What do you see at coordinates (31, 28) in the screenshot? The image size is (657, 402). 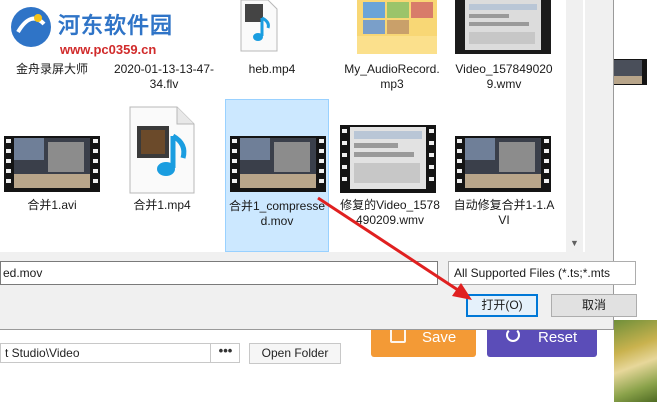 I see `watermark-logo-icon` at bounding box center [31, 28].